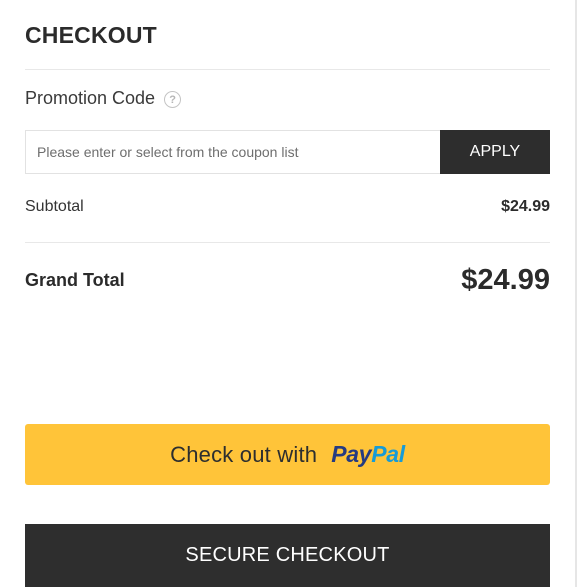  I want to click on promotion-code-row: Promotion Code ?, so click(103, 98).